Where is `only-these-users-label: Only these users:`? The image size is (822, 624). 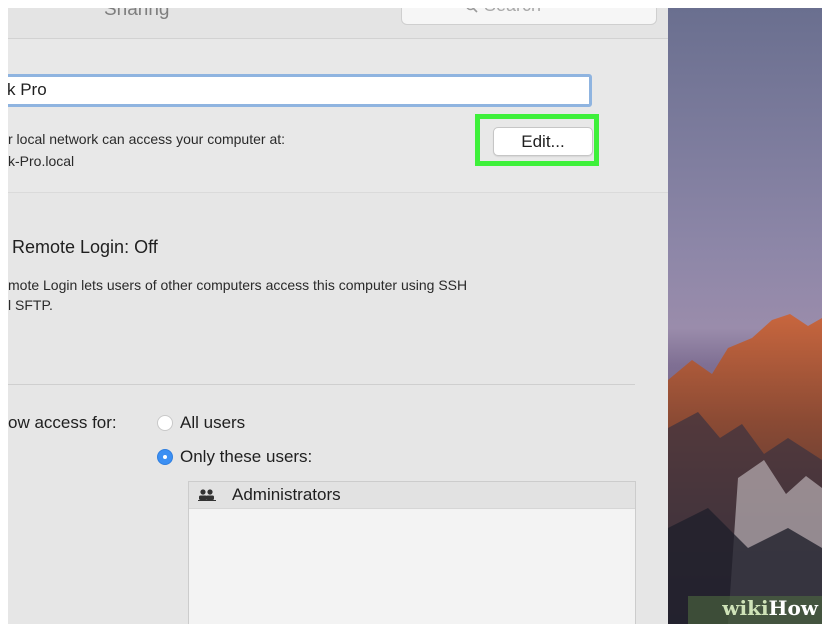
only-these-users-label: Only these users: is located at coordinates (246, 457).